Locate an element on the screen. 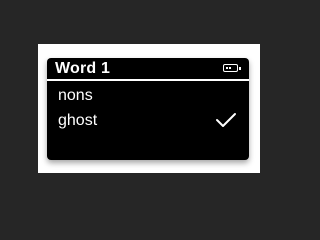  battery-icon is located at coordinates (232, 68).